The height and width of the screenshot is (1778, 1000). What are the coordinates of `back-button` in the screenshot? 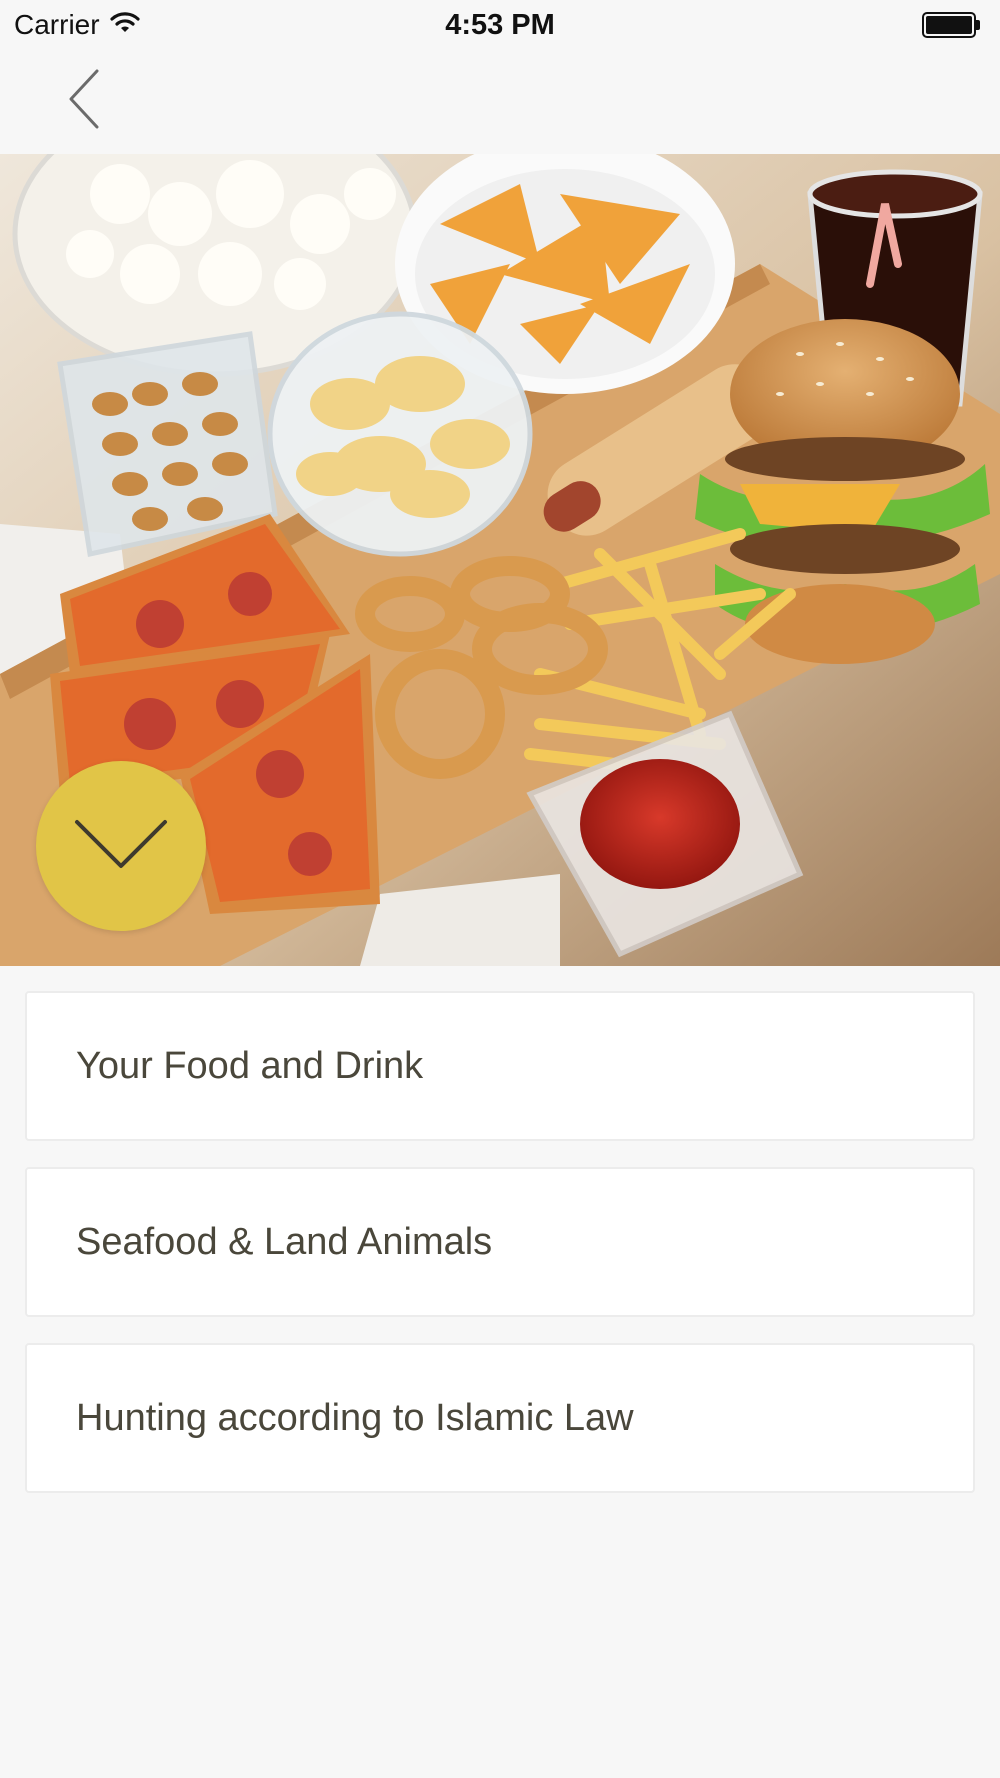 It's located at (85, 101).